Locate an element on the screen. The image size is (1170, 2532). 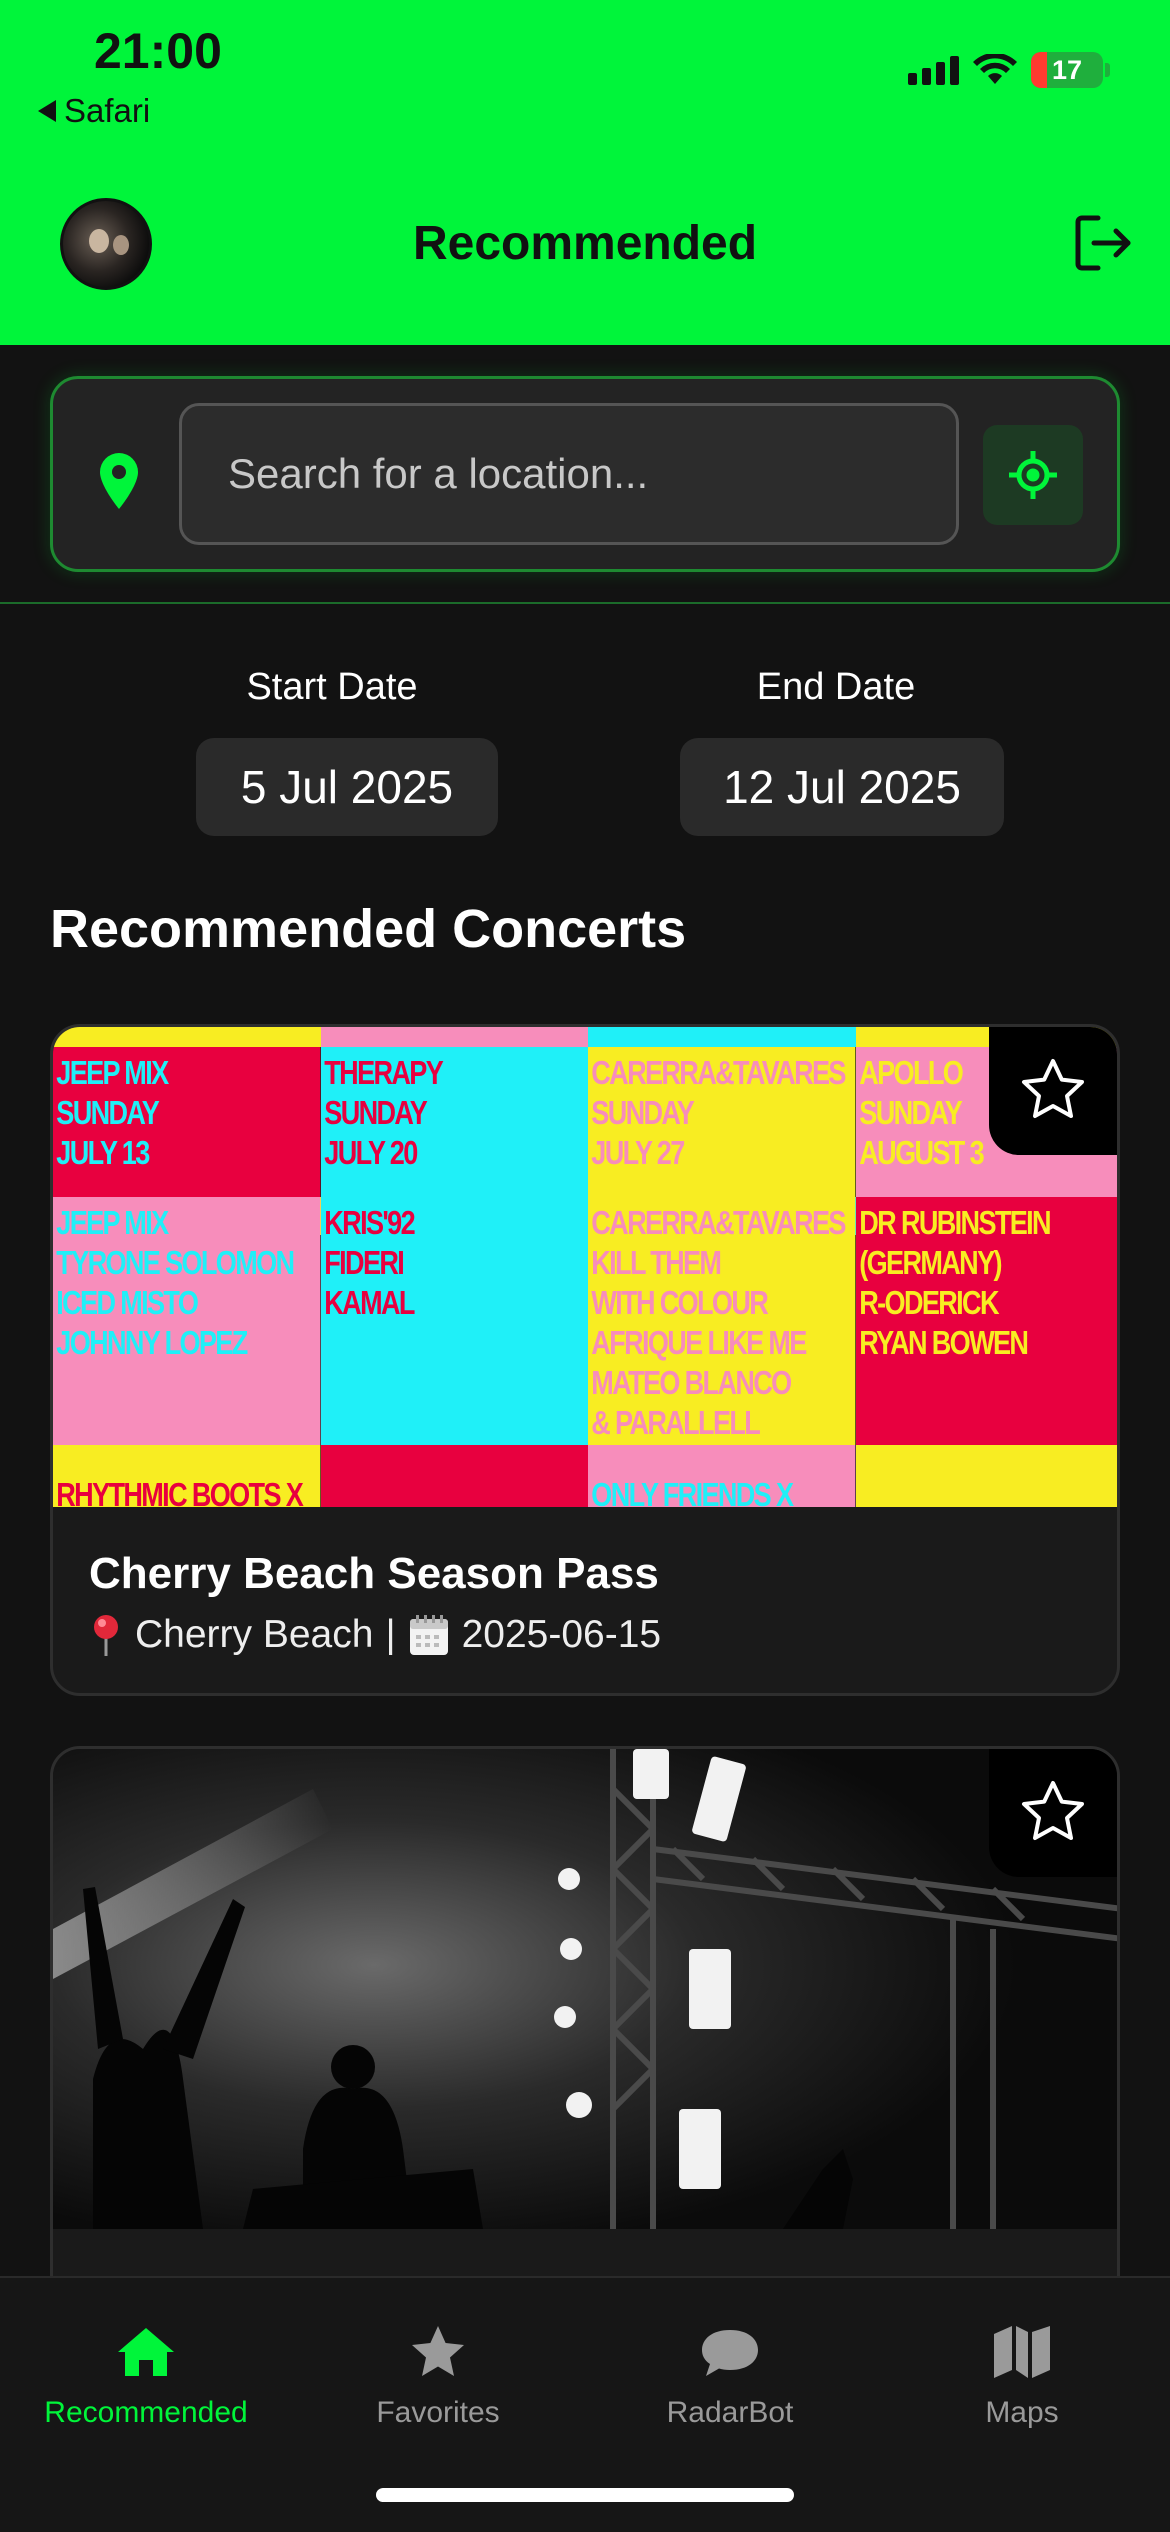
locate-me-button is located at coordinates (1033, 475).